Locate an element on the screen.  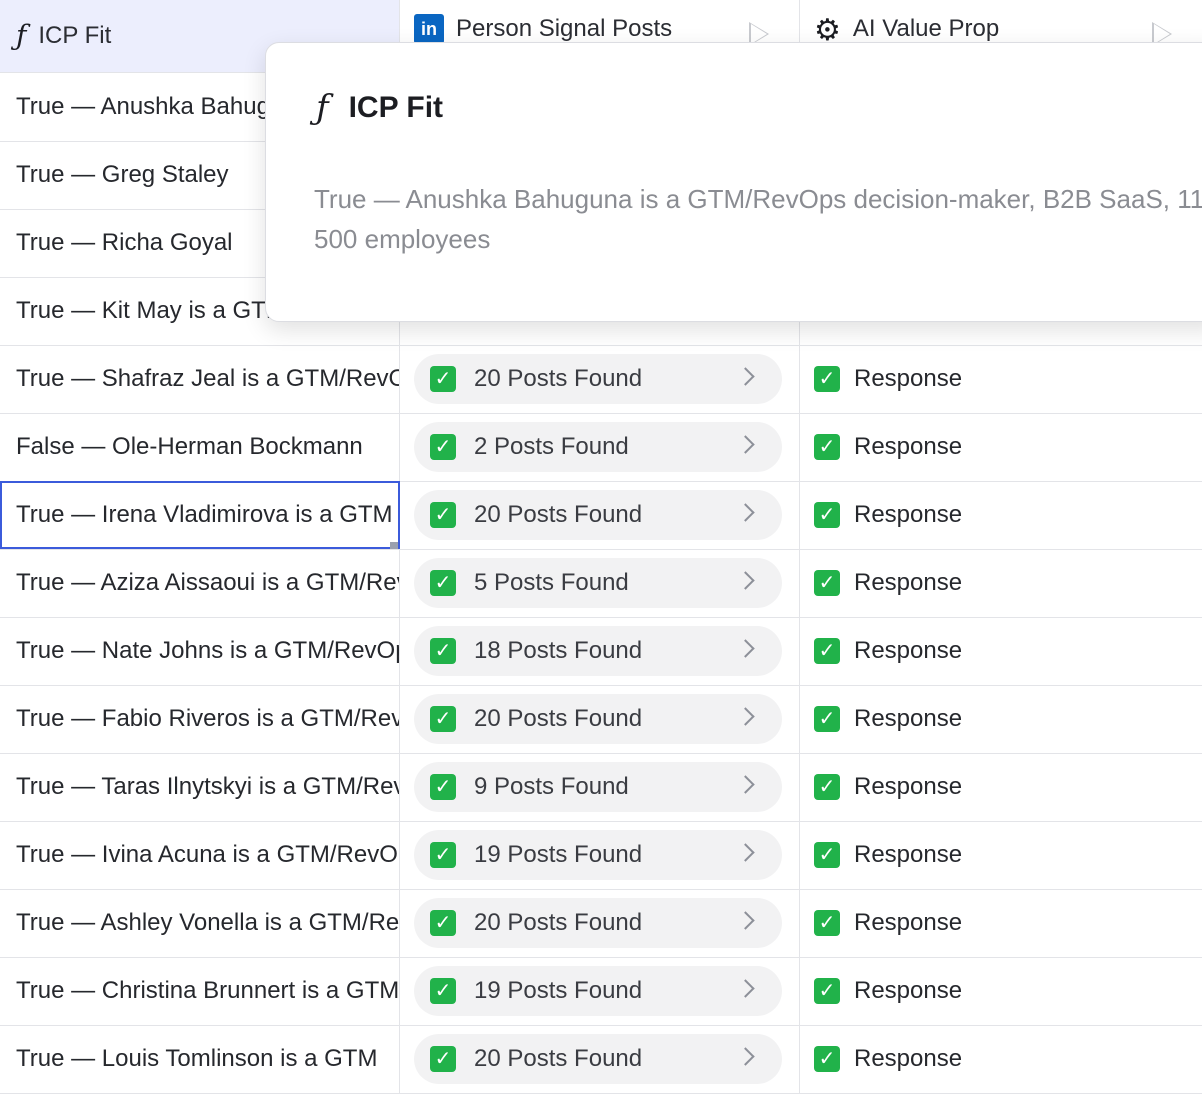
icp-fit-value: True — Louis Tomlinson is a GTM is located at coordinates (197, 1058).